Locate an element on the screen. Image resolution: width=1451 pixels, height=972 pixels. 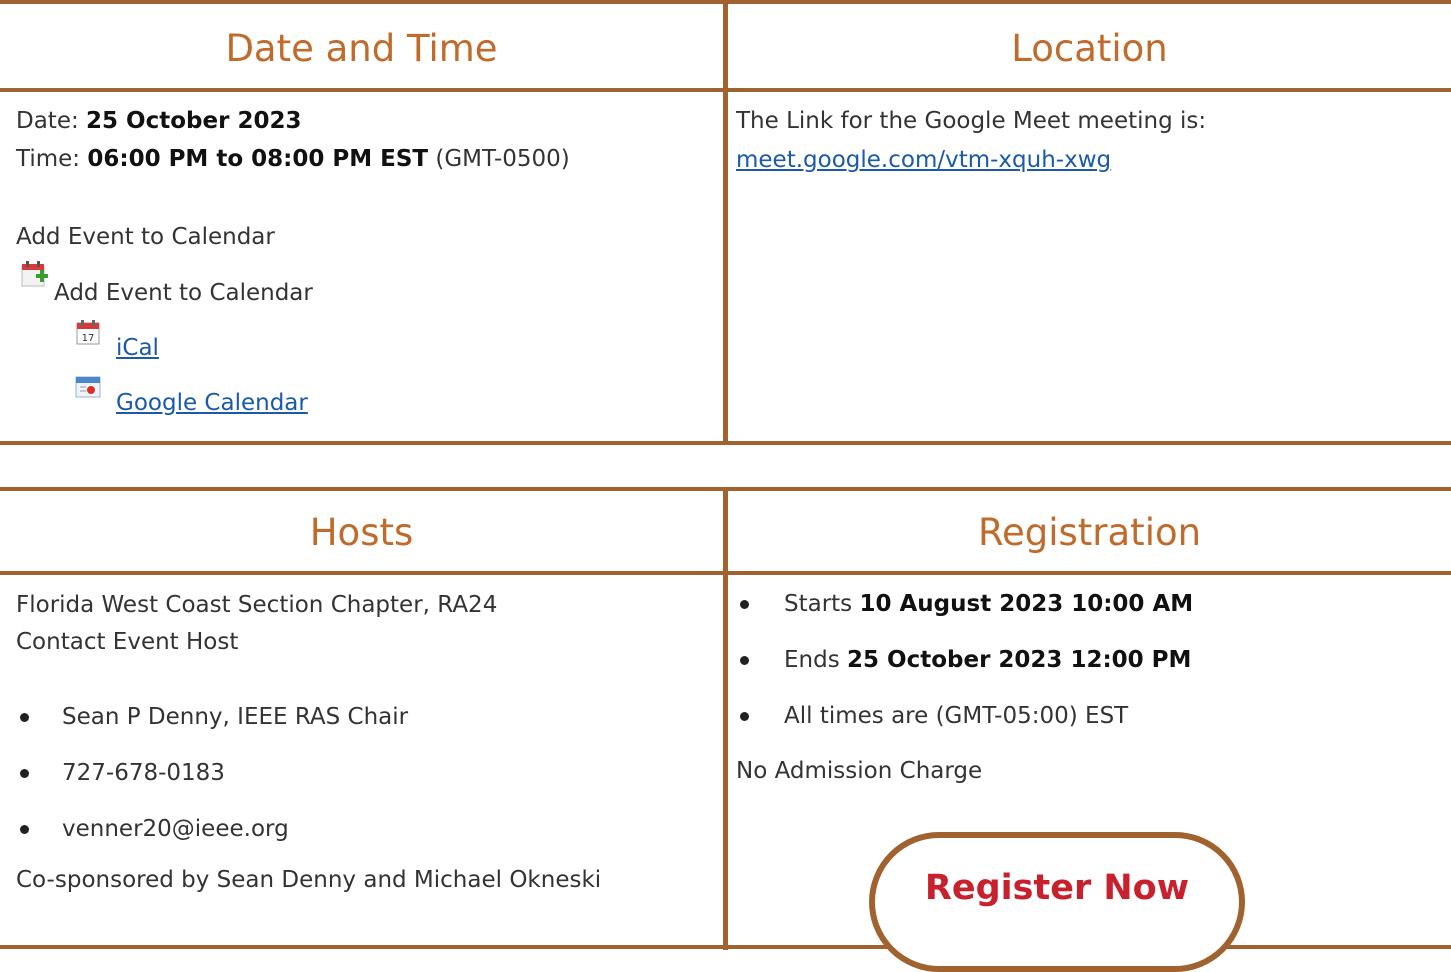
register-now-button: Register Now is located at coordinates (1057, 902).